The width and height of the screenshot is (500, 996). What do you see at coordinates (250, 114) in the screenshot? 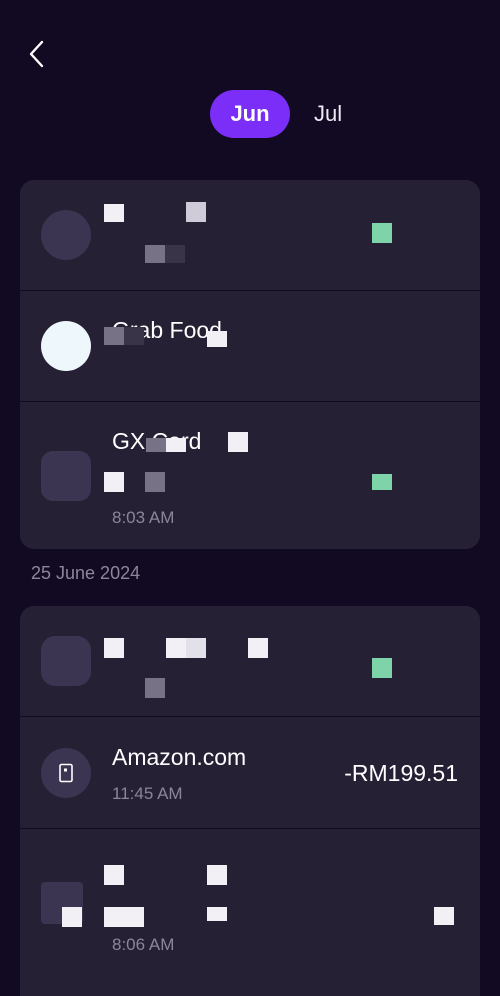
I see `tab-jun: Jun` at bounding box center [250, 114].